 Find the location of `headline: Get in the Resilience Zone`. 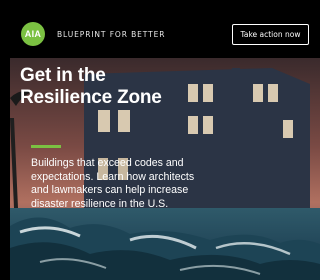

headline: Get in the Resilience Zone is located at coordinates (91, 86).